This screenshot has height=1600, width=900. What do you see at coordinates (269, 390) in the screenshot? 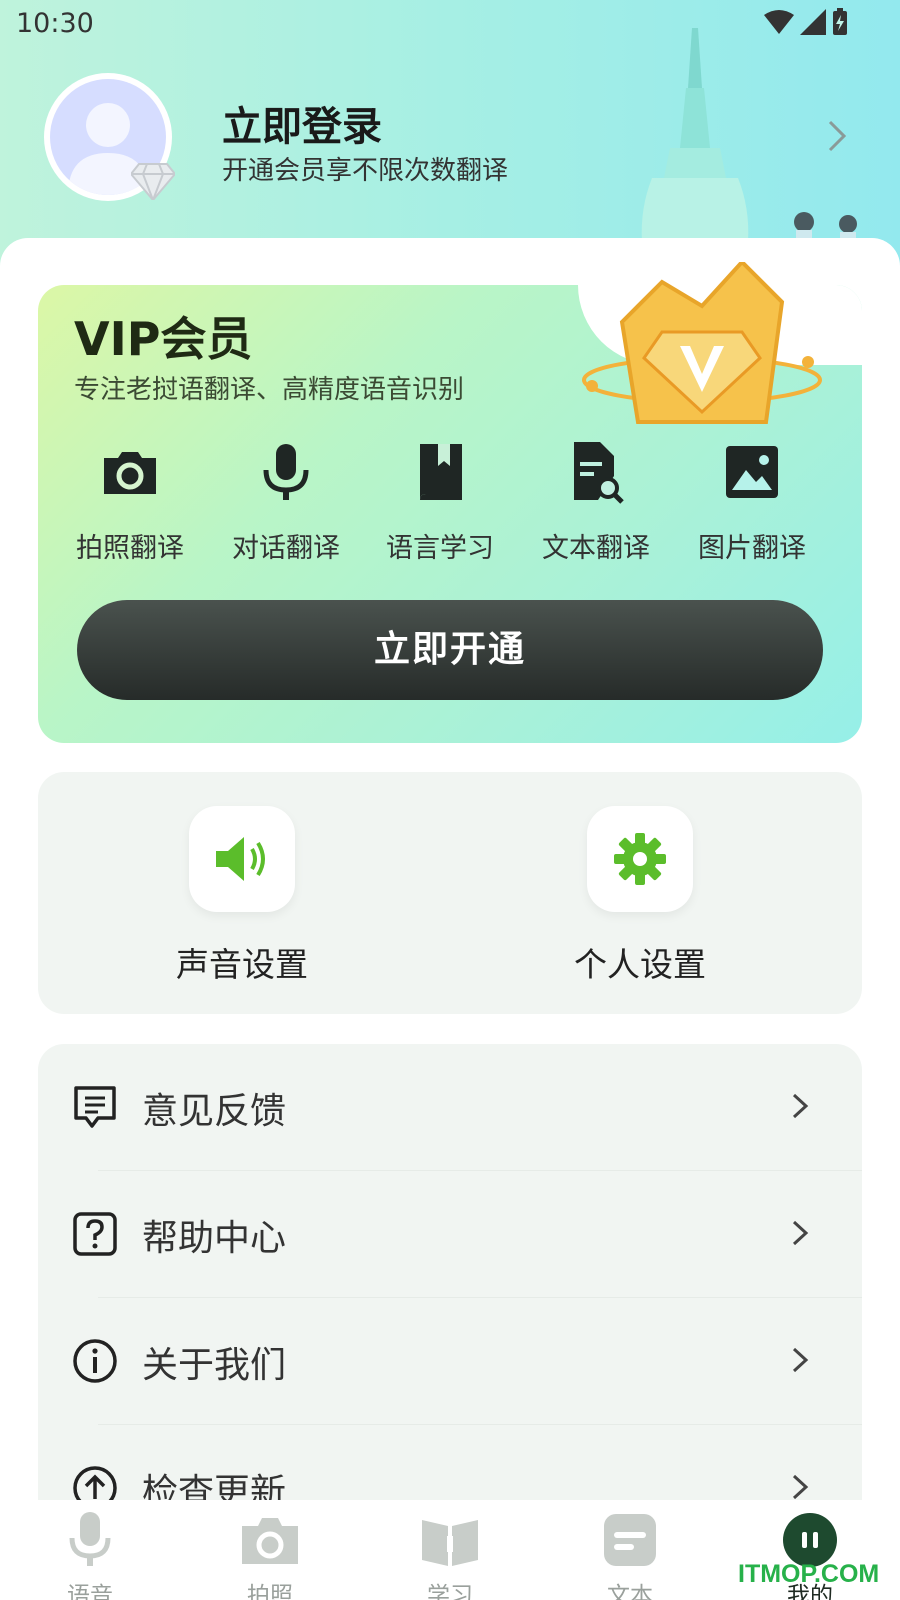
I see `vip-subtitle: 专注老挝语翻译、高精度语音识别` at bounding box center [269, 390].